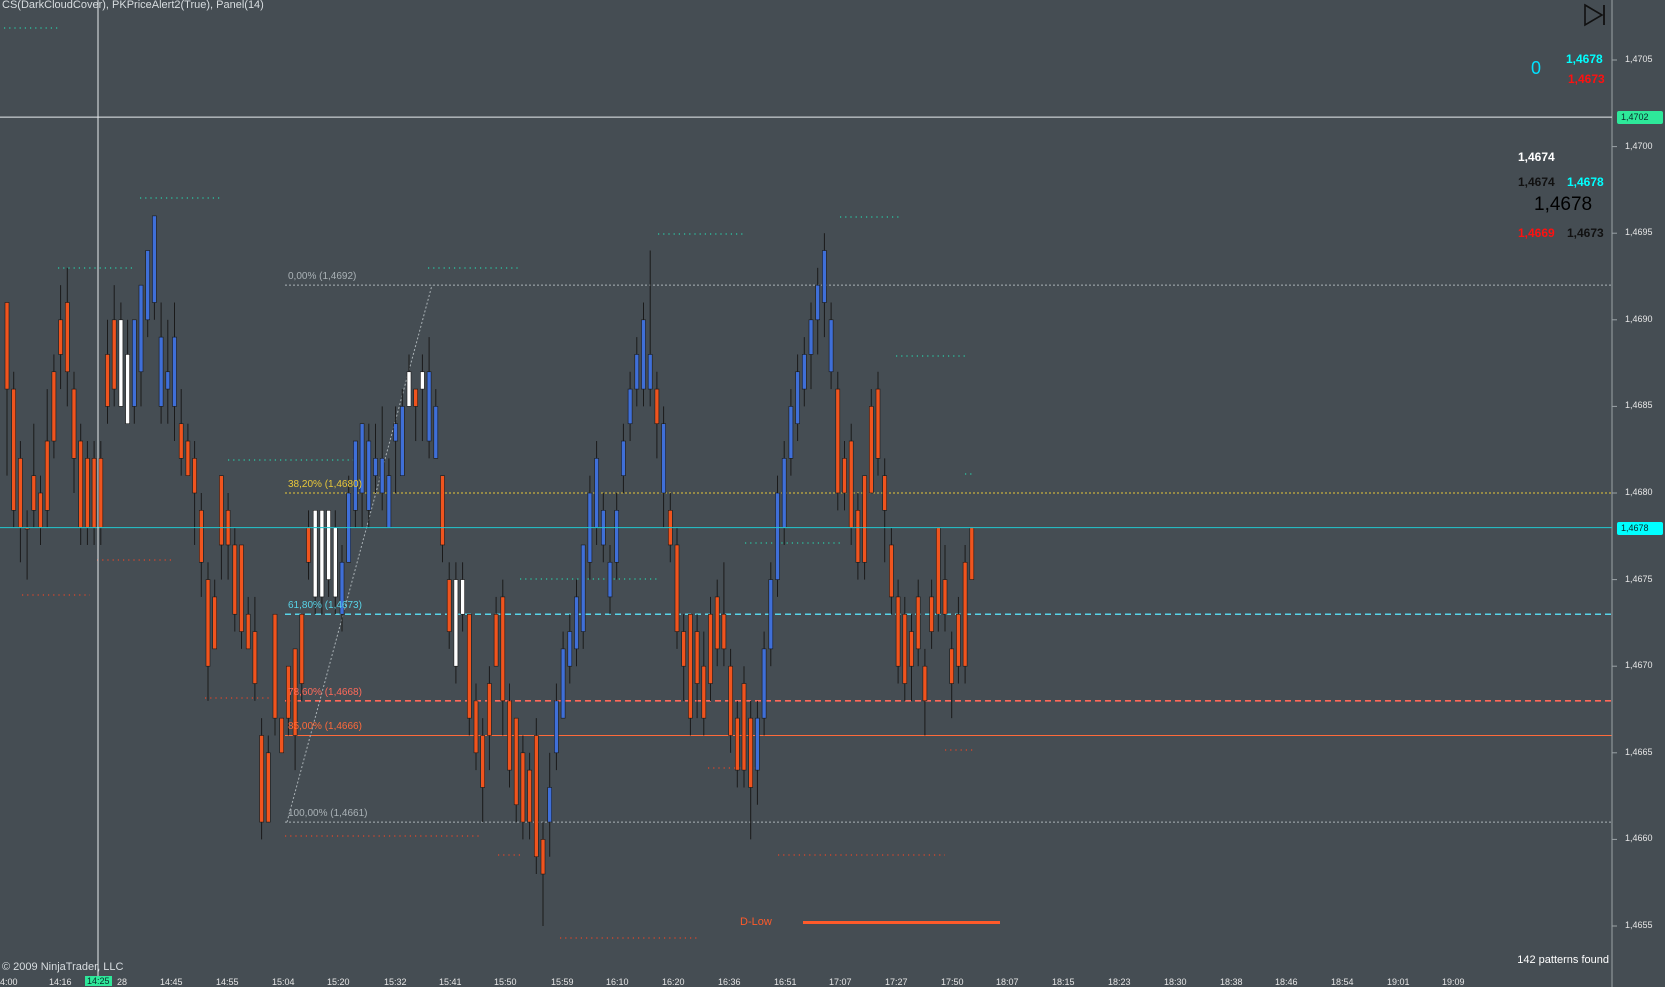  Describe the element at coordinates (1119, 982) in the screenshot. I see `x-tick: 18:23` at that location.